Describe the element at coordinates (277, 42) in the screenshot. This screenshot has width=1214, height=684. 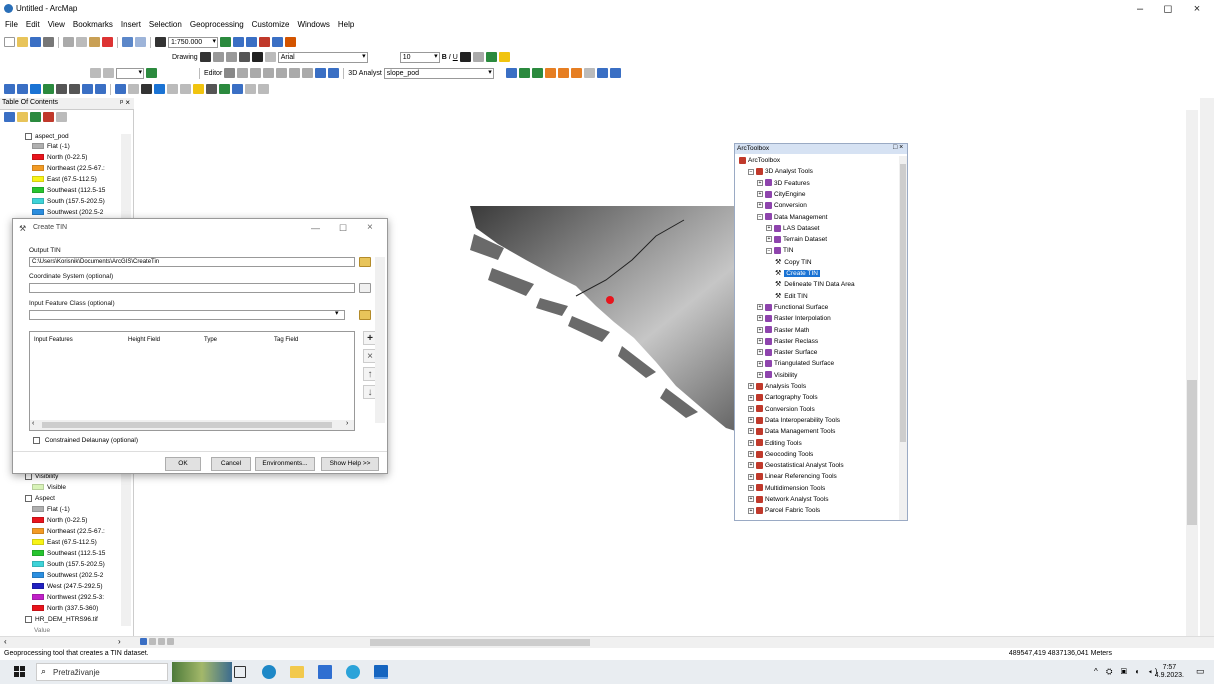
I see `python-window-icon` at that location.